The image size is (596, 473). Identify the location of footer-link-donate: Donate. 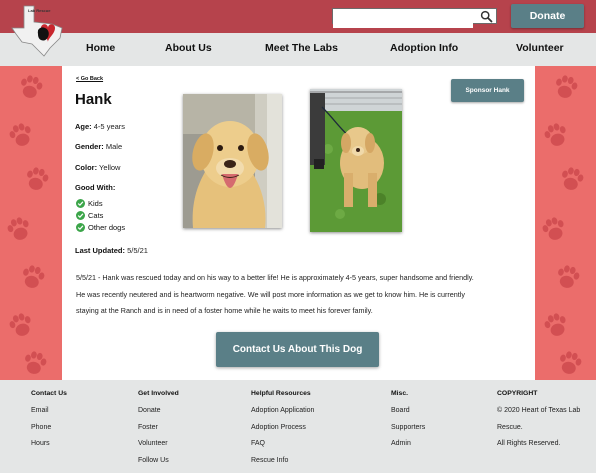
(158, 415).